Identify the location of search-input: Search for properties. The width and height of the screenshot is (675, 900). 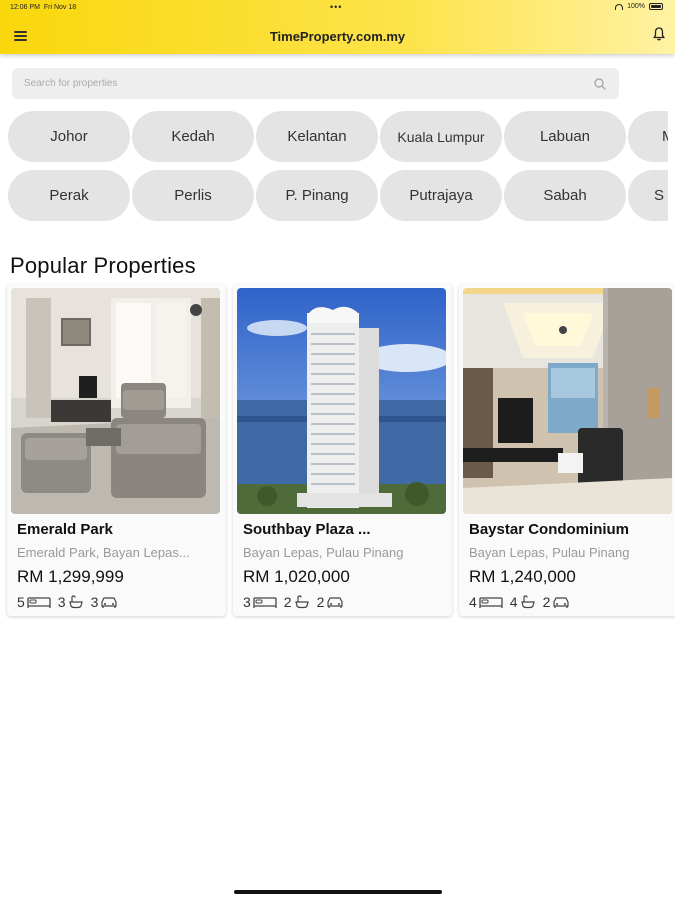
(315, 83).